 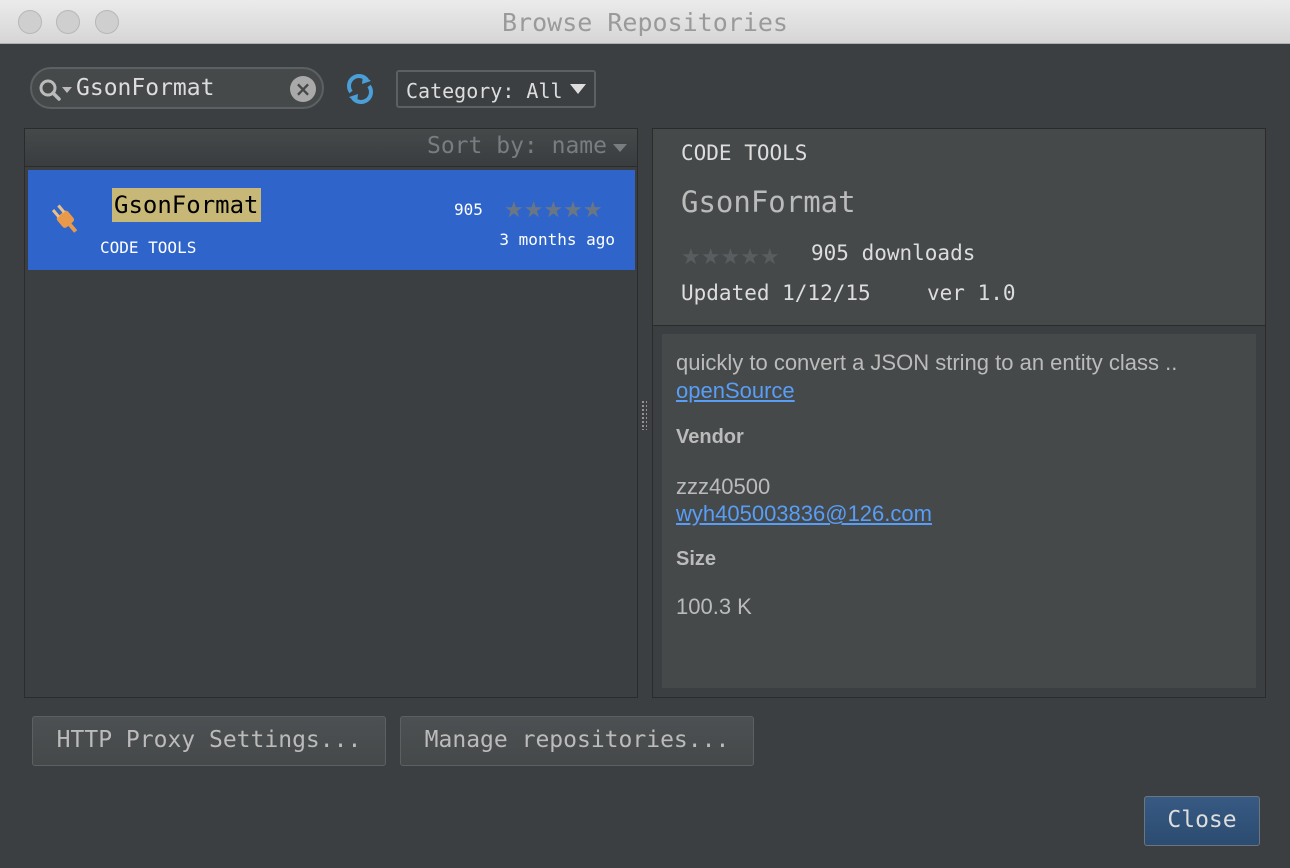 What do you see at coordinates (644, 415) in the screenshot?
I see `splitter-handle` at bounding box center [644, 415].